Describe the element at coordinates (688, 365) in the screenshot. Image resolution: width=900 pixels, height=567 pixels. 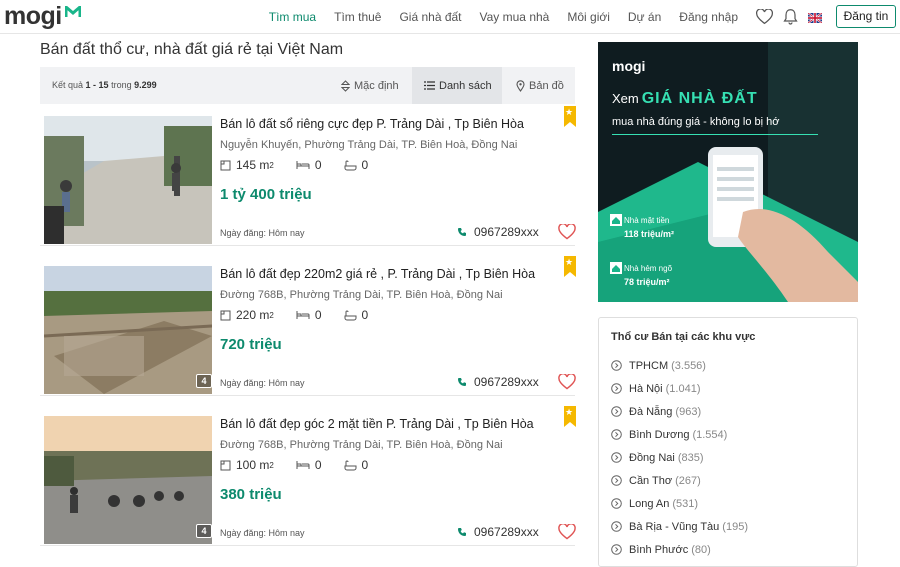
I see `region-count: (3.556)` at that location.